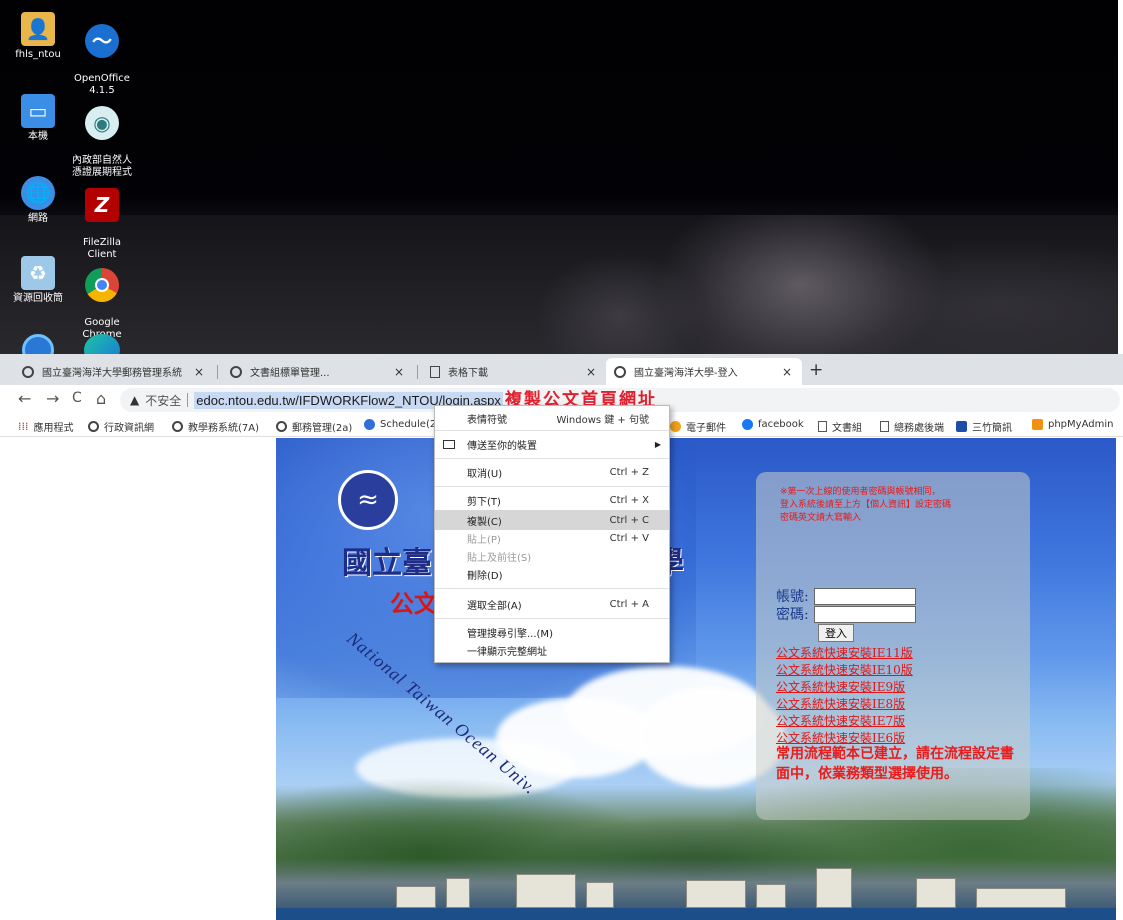 The width and height of the screenshot is (1123, 920). What do you see at coordinates (38, 298) in the screenshot?
I see `desktop-icon-label: 資源回收筒` at bounding box center [38, 298].